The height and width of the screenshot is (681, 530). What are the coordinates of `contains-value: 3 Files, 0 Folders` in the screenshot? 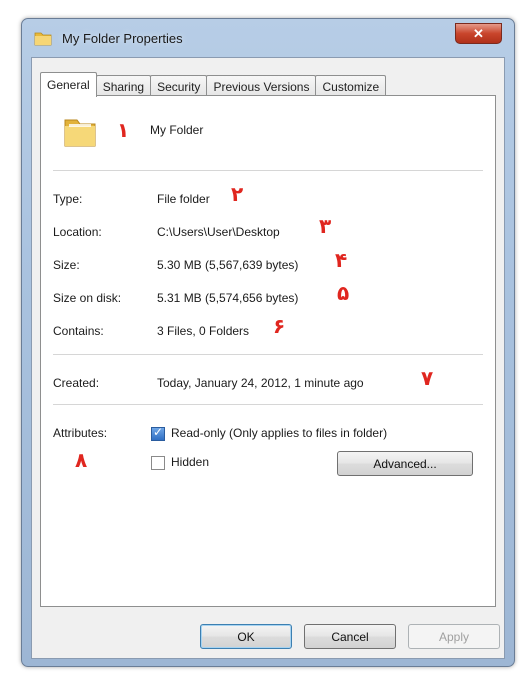 It's located at (203, 331).